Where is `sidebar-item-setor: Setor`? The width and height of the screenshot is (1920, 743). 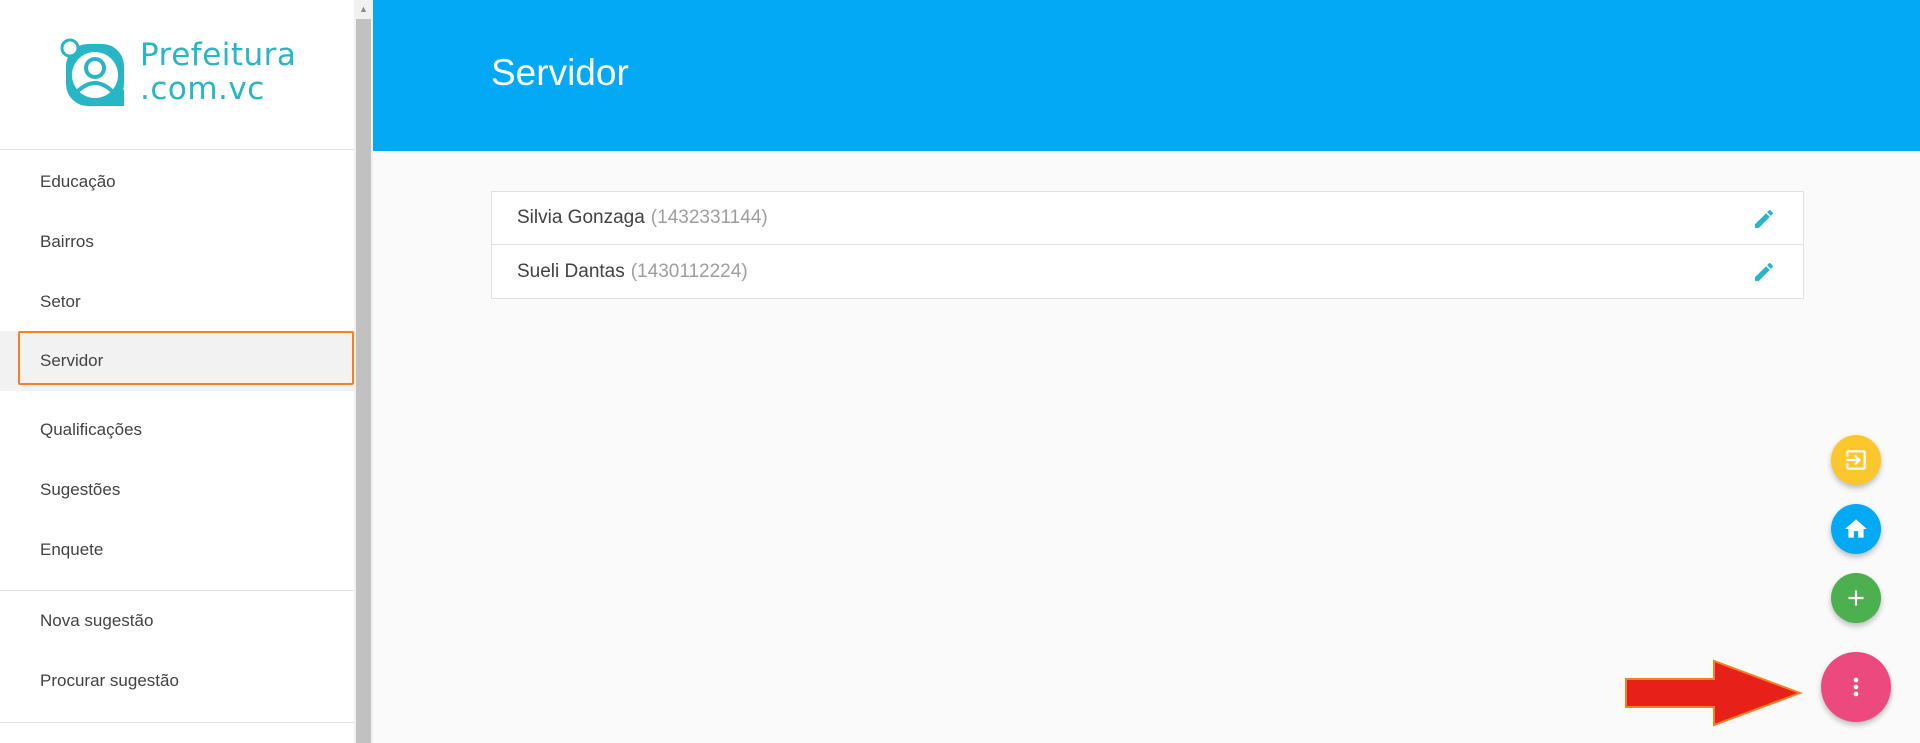 sidebar-item-setor: Setor is located at coordinates (177, 302).